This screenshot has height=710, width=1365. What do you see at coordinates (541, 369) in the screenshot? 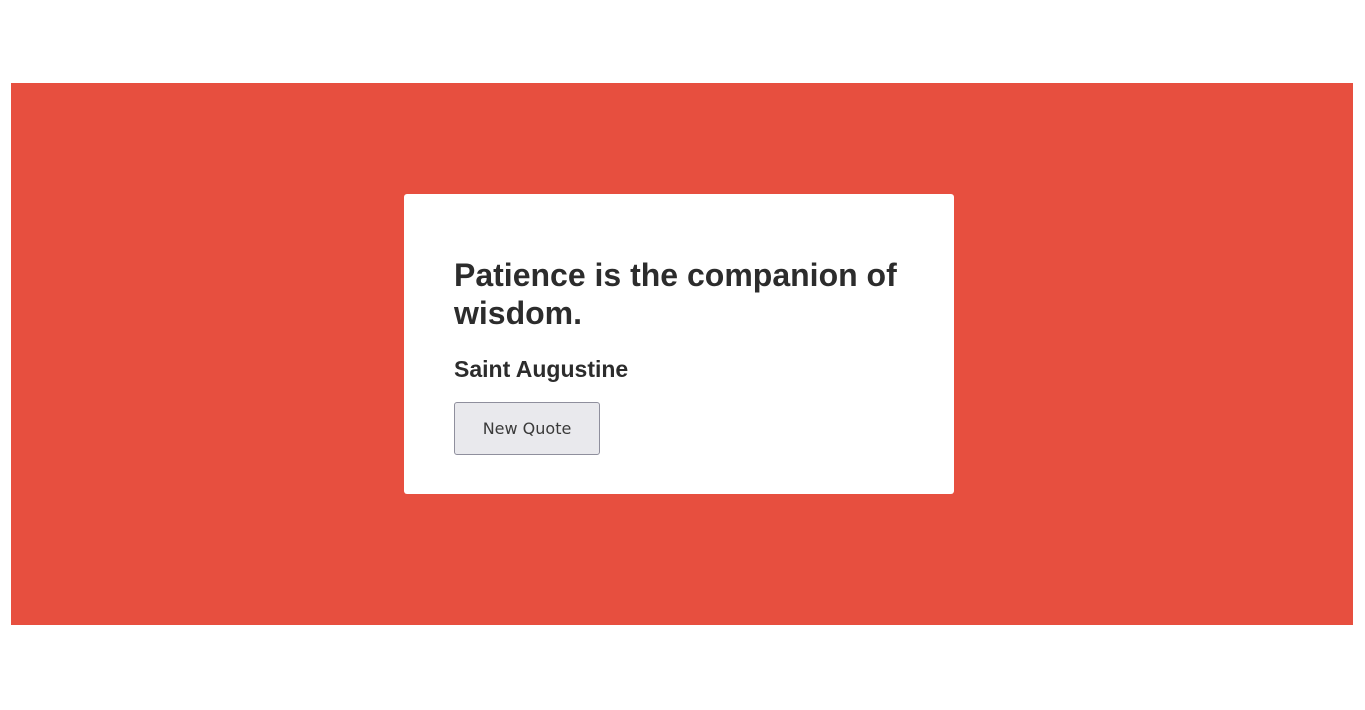
I see `quote-author: Saint Augustine` at bounding box center [541, 369].